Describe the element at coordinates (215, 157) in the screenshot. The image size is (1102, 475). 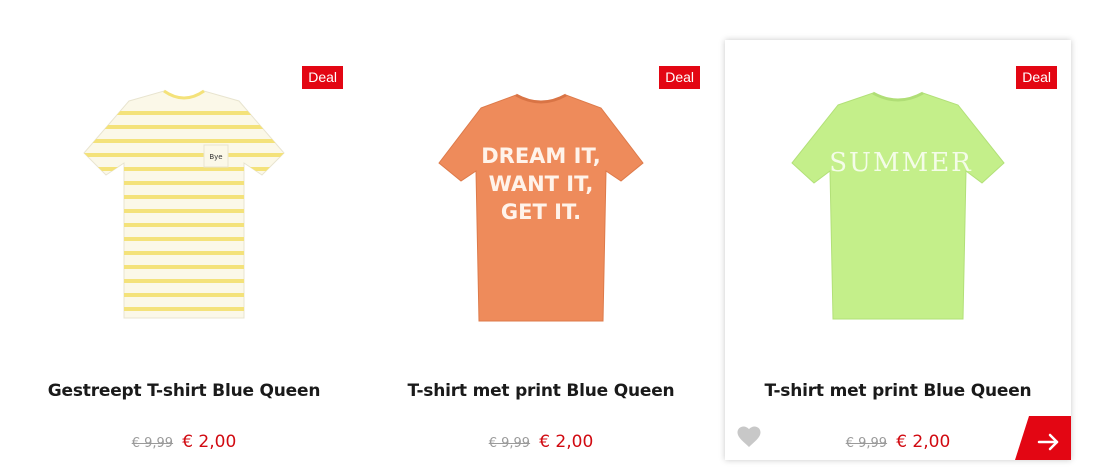
I see `svg-text: Bye` at that location.